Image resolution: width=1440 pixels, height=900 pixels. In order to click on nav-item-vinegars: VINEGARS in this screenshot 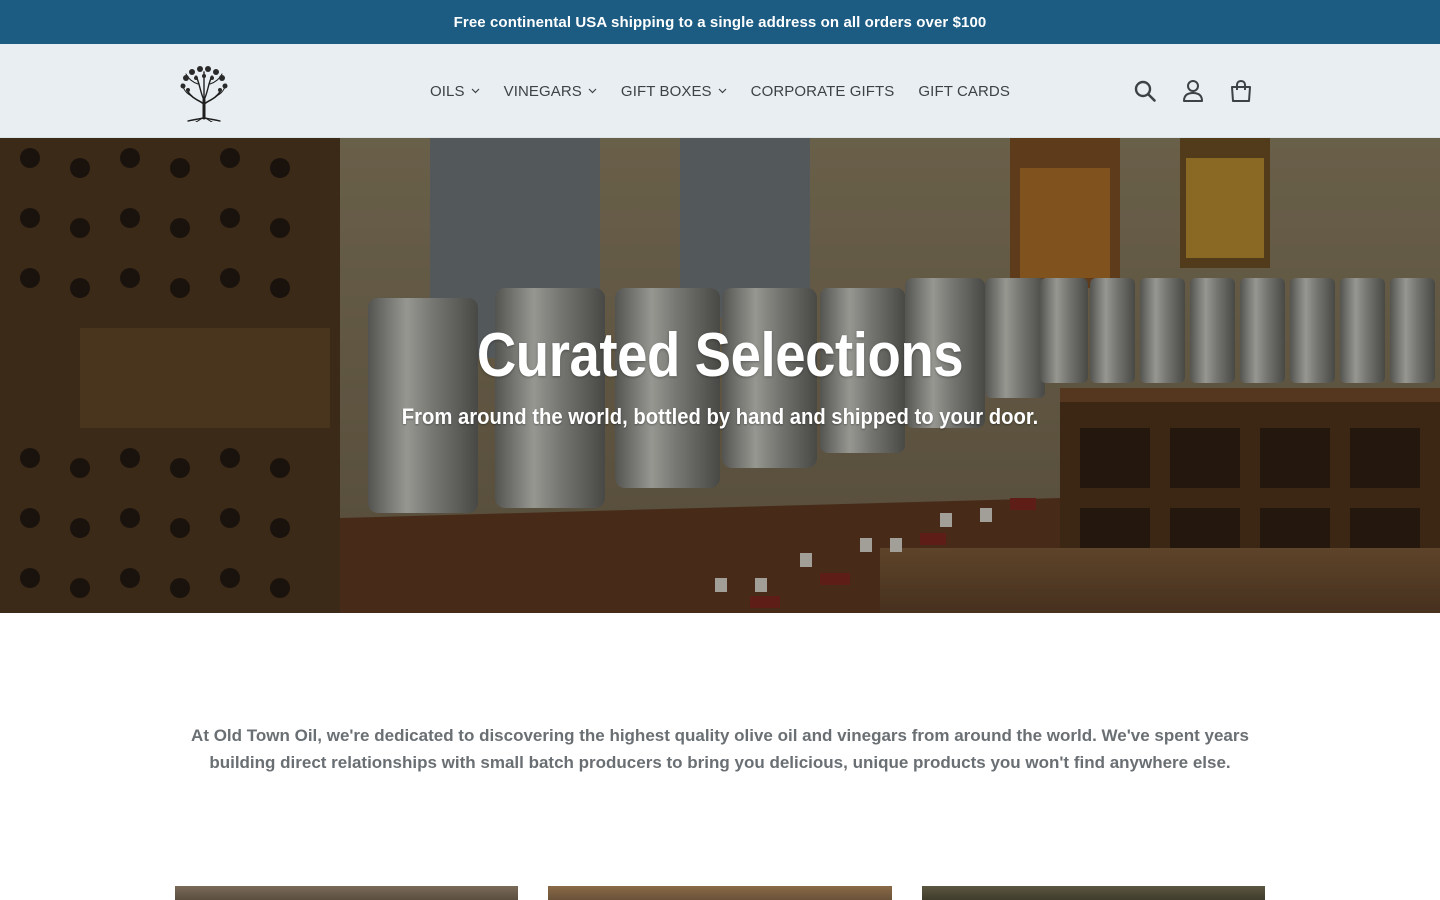, I will do `click(550, 91)`.